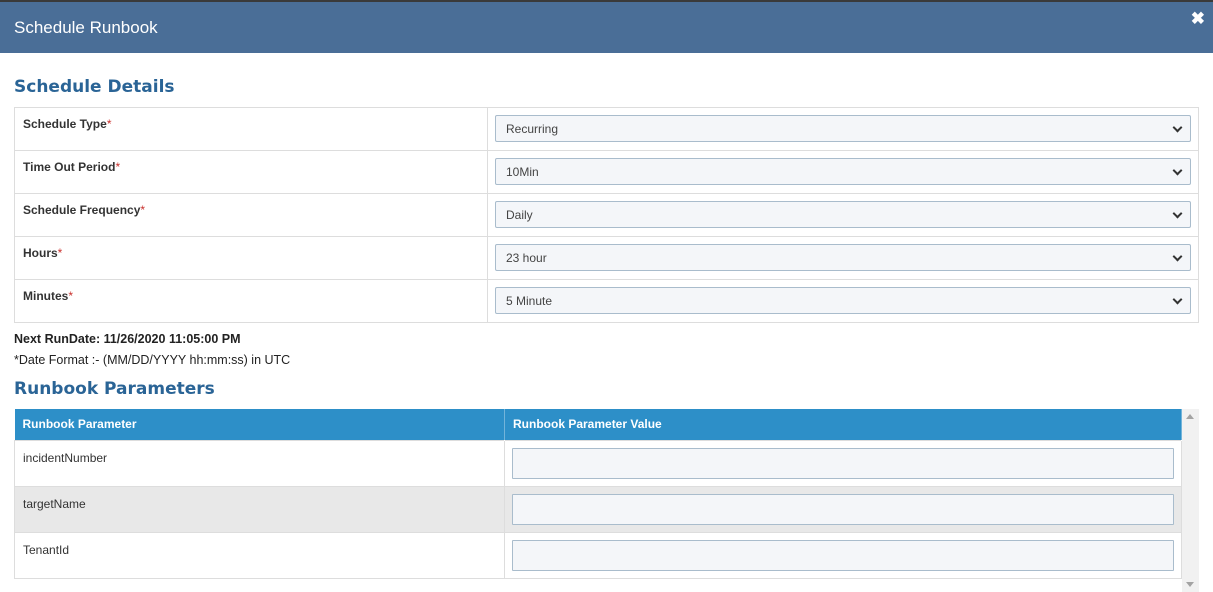  What do you see at coordinates (1198, 18) in the screenshot?
I see `close-icon: ✖` at bounding box center [1198, 18].